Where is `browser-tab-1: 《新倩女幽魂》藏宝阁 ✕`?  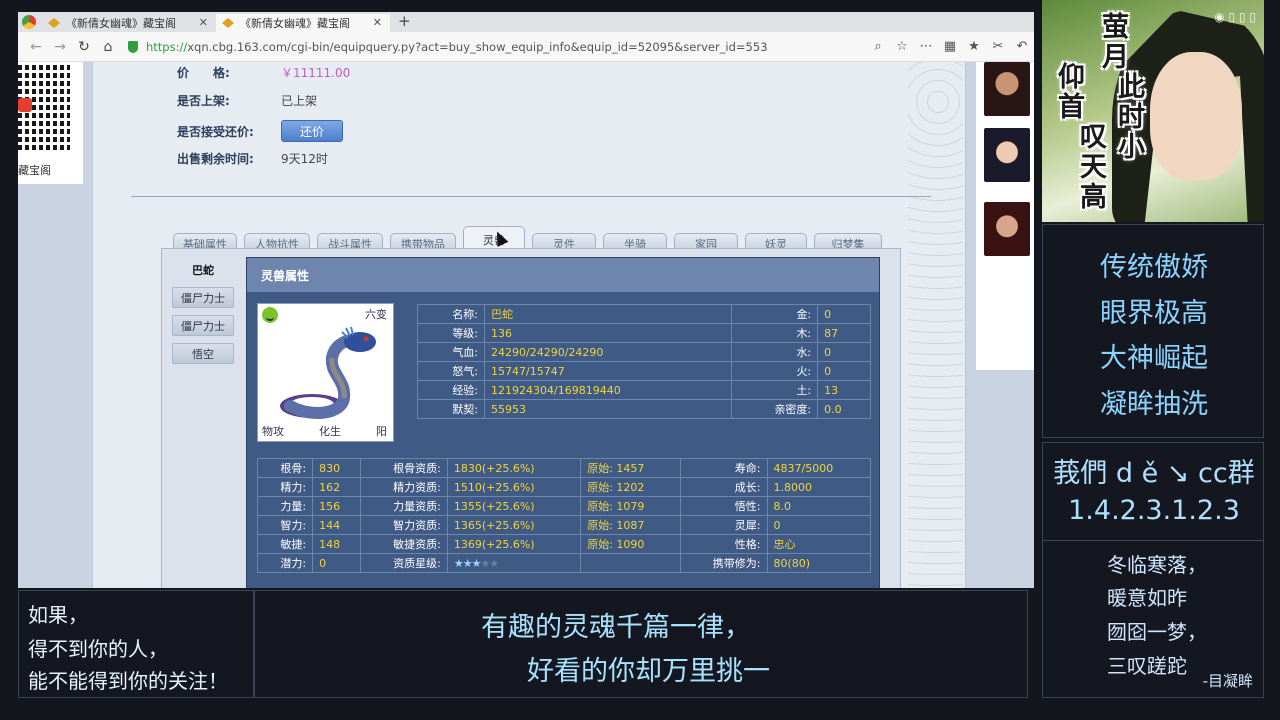 browser-tab-1: 《新倩女幽魂》藏宝阁 ✕ is located at coordinates (129, 23).